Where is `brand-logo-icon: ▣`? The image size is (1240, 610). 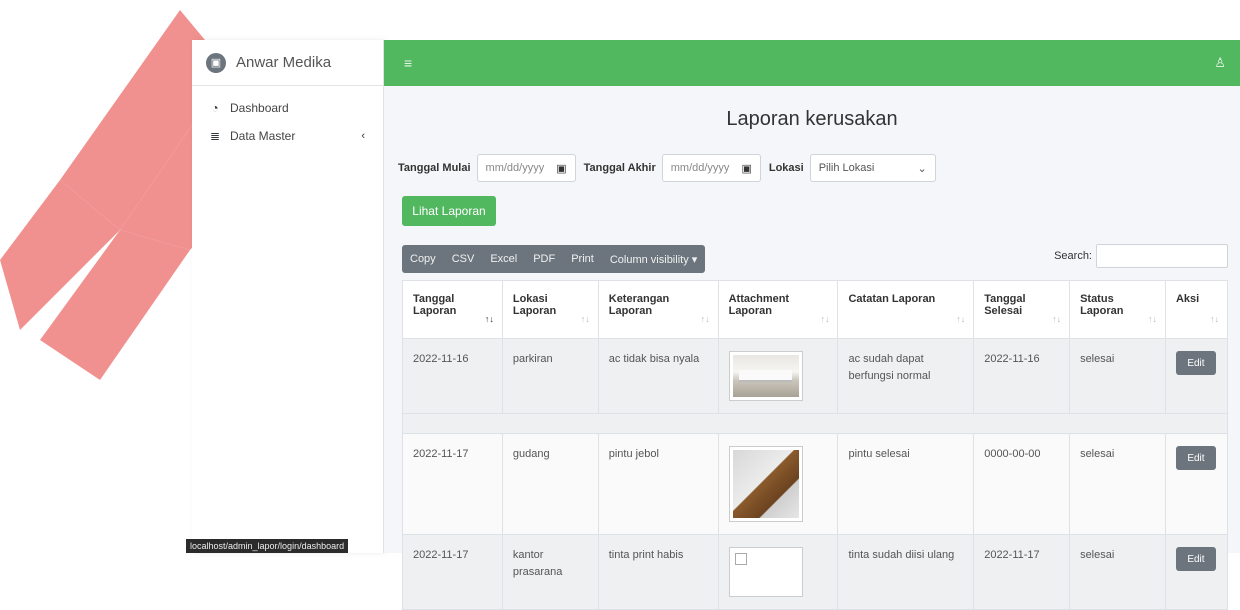 brand-logo-icon: ▣ is located at coordinates (216, 62).